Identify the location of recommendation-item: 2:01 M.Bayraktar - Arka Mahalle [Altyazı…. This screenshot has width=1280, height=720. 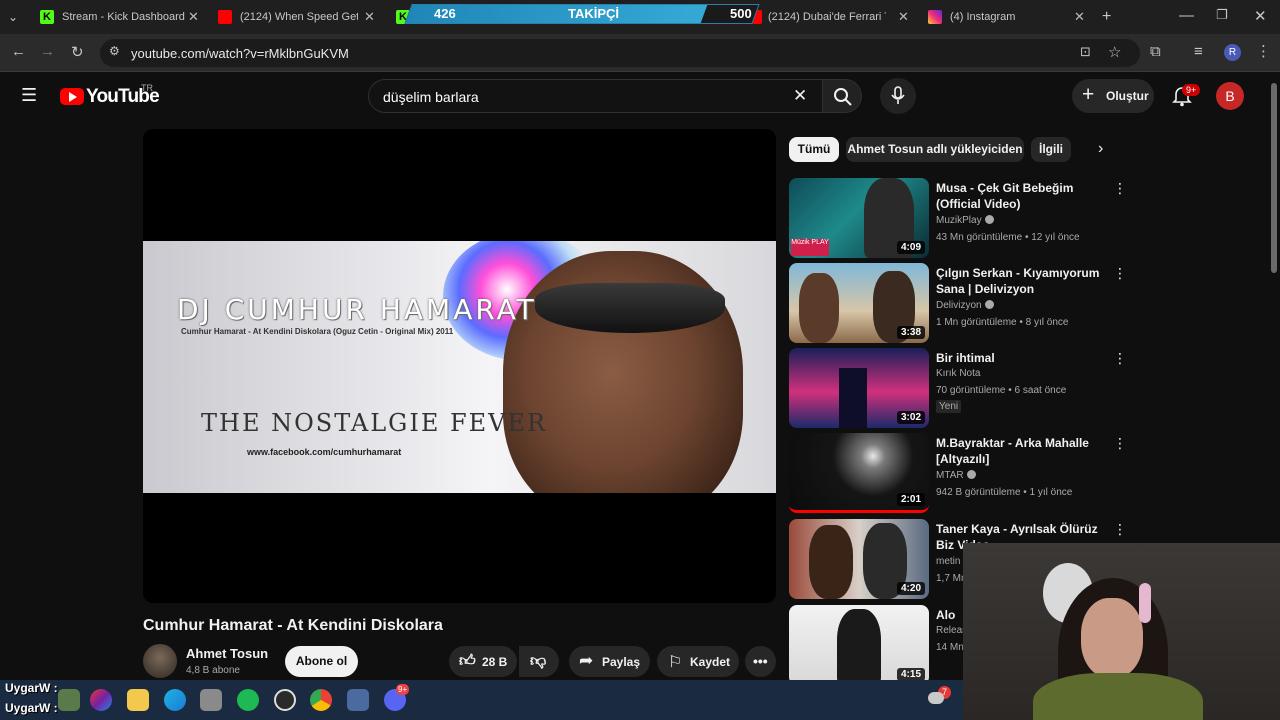
(959, 473).